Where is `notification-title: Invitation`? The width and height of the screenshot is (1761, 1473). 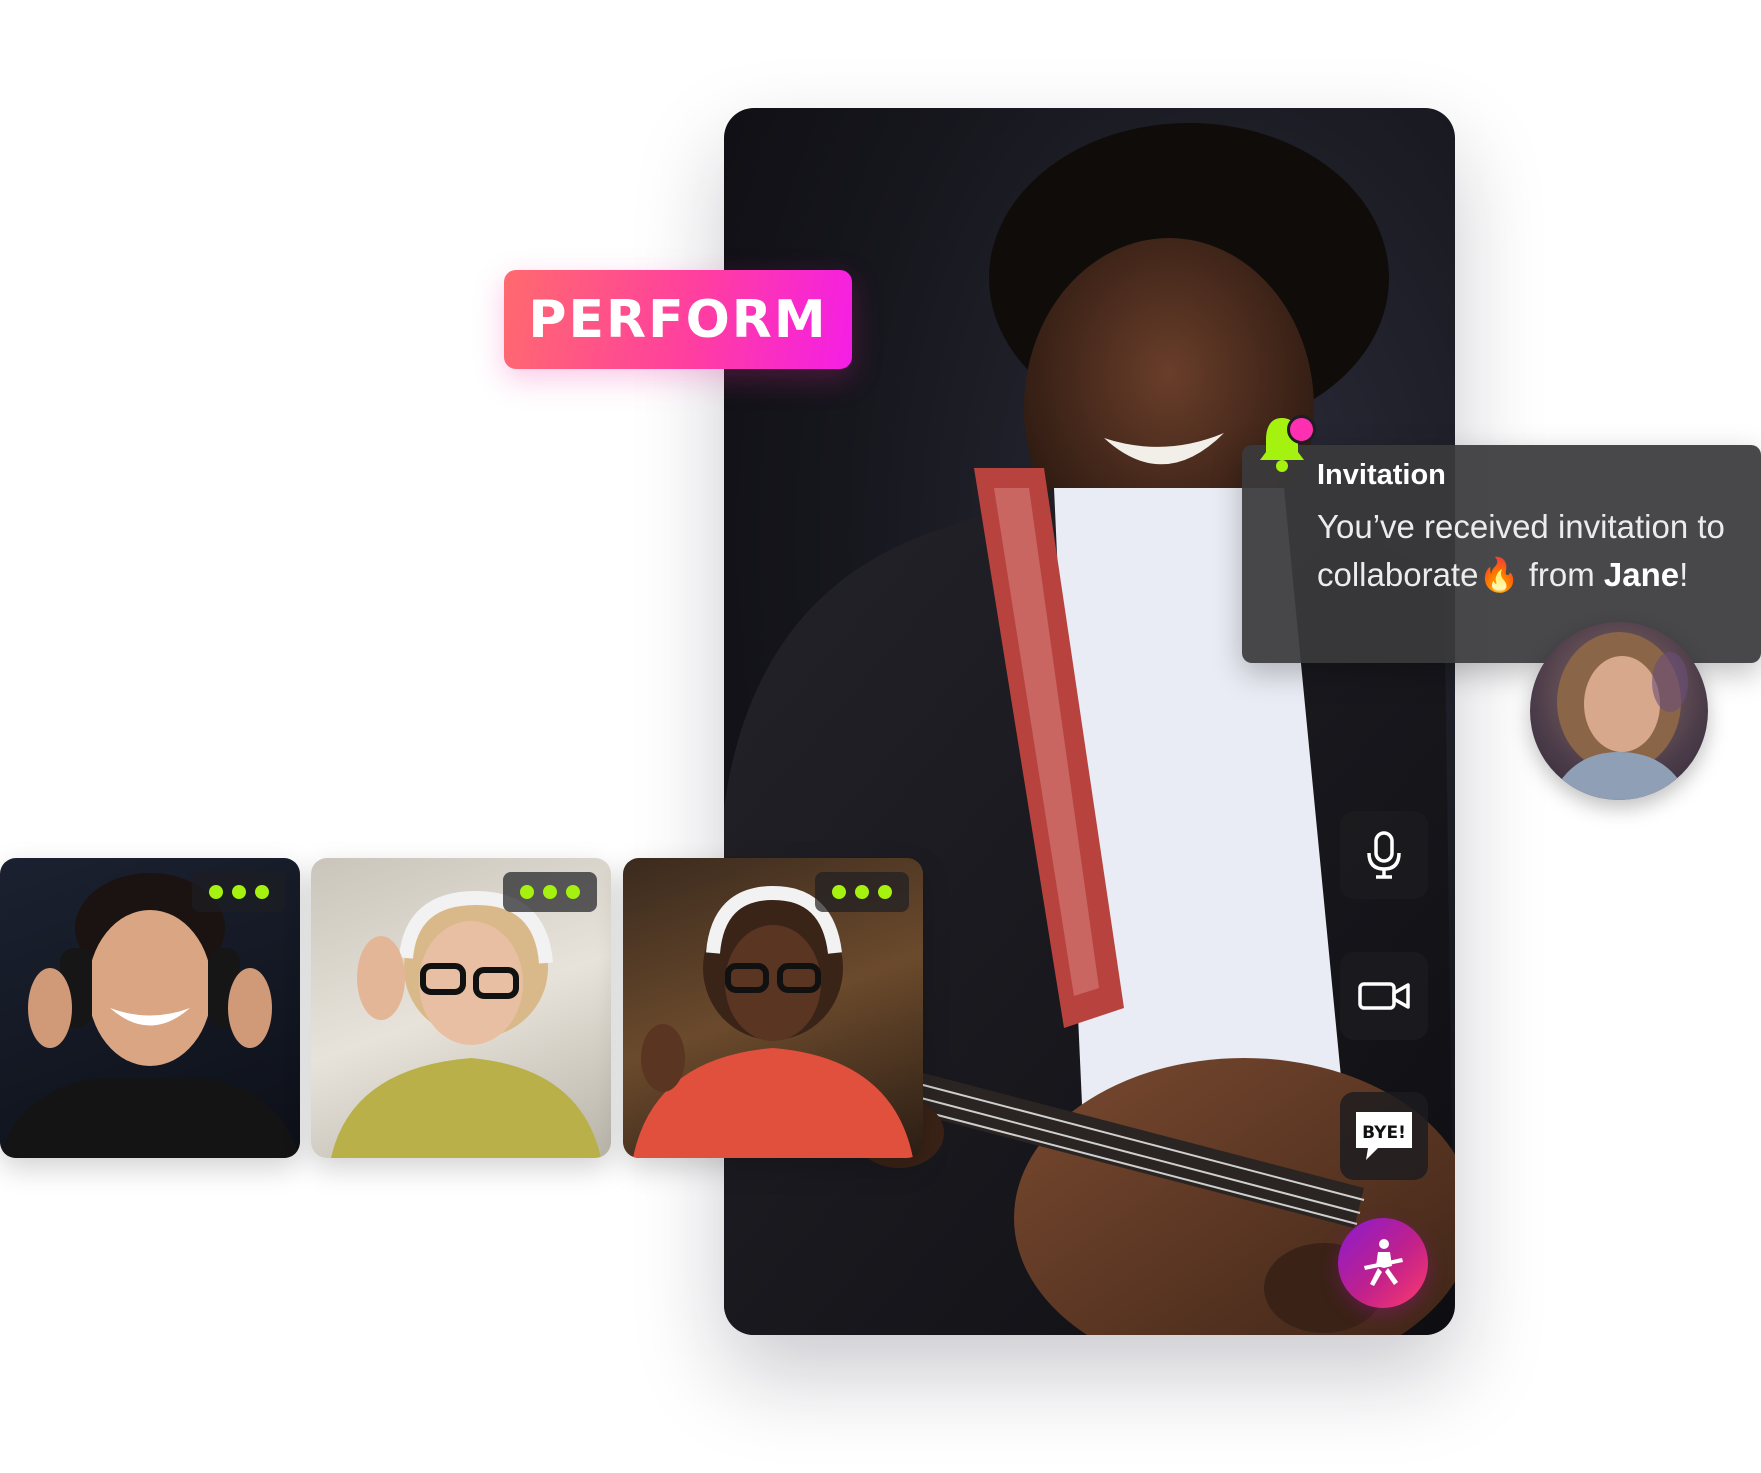 notification-title: Invitation is located at coordinates (1381, 475).